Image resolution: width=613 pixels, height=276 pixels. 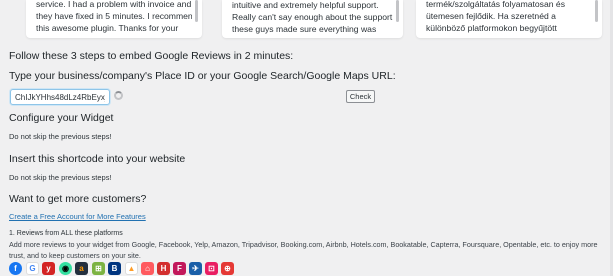 What do you see at coordinates (48, 268) in the screenshot?
I see `yelp-icon: y` at bounding box center [48, 268].